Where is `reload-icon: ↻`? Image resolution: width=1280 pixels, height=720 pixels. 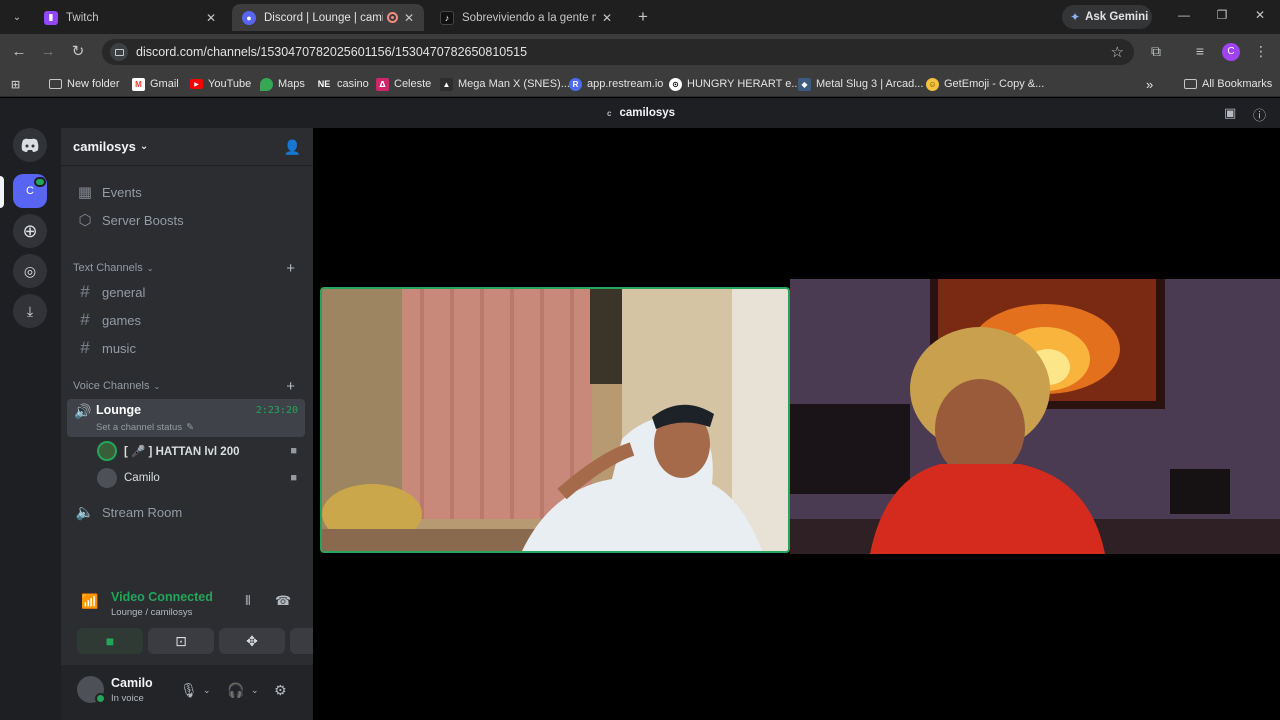
reload-icon: ↻ is located at coordinates (78, 52).